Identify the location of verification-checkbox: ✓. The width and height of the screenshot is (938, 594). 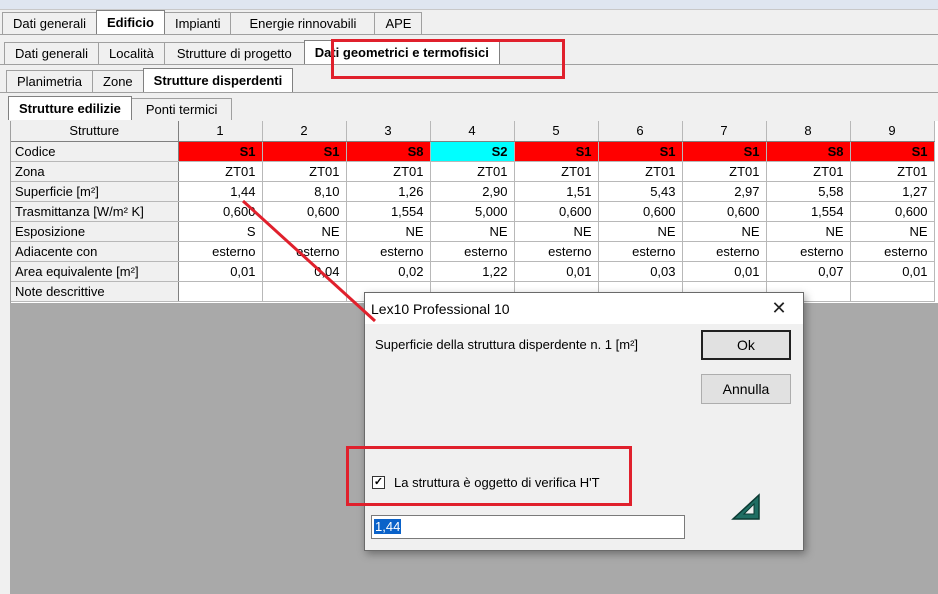
(378, 482).